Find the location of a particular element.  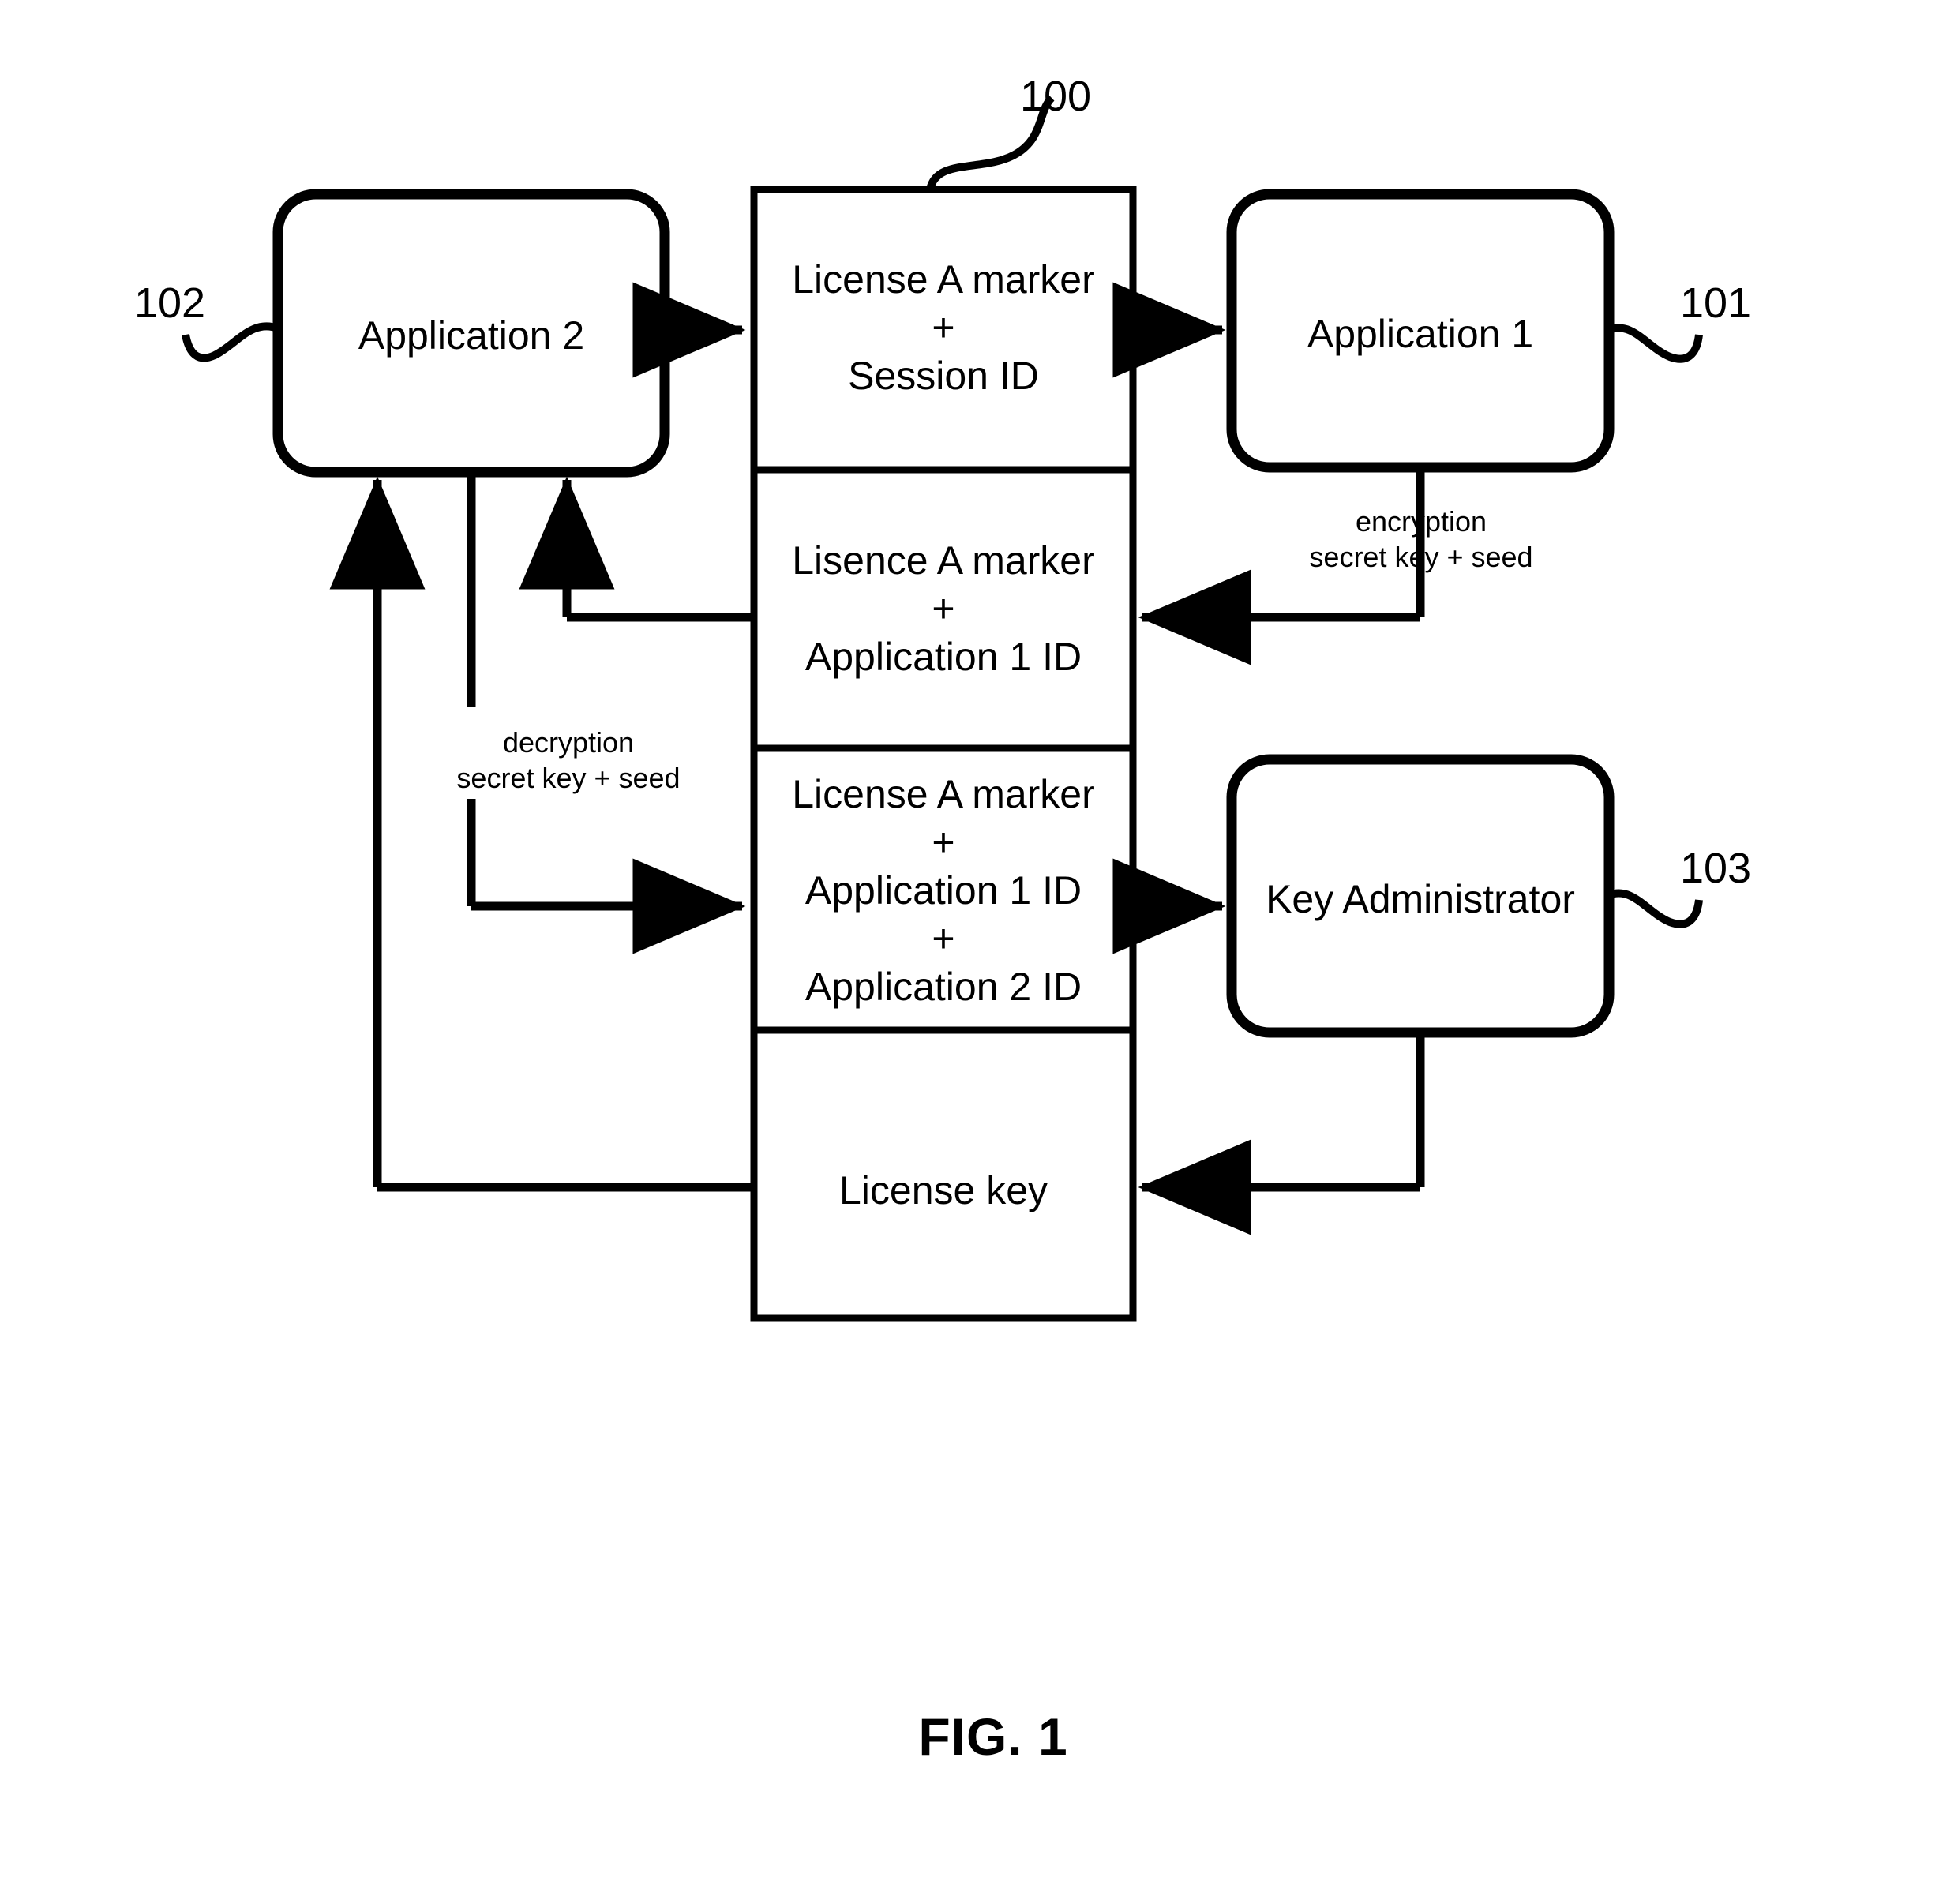

table-row-1-text: License A marker + Session ID is located at coordinates (943, 327).